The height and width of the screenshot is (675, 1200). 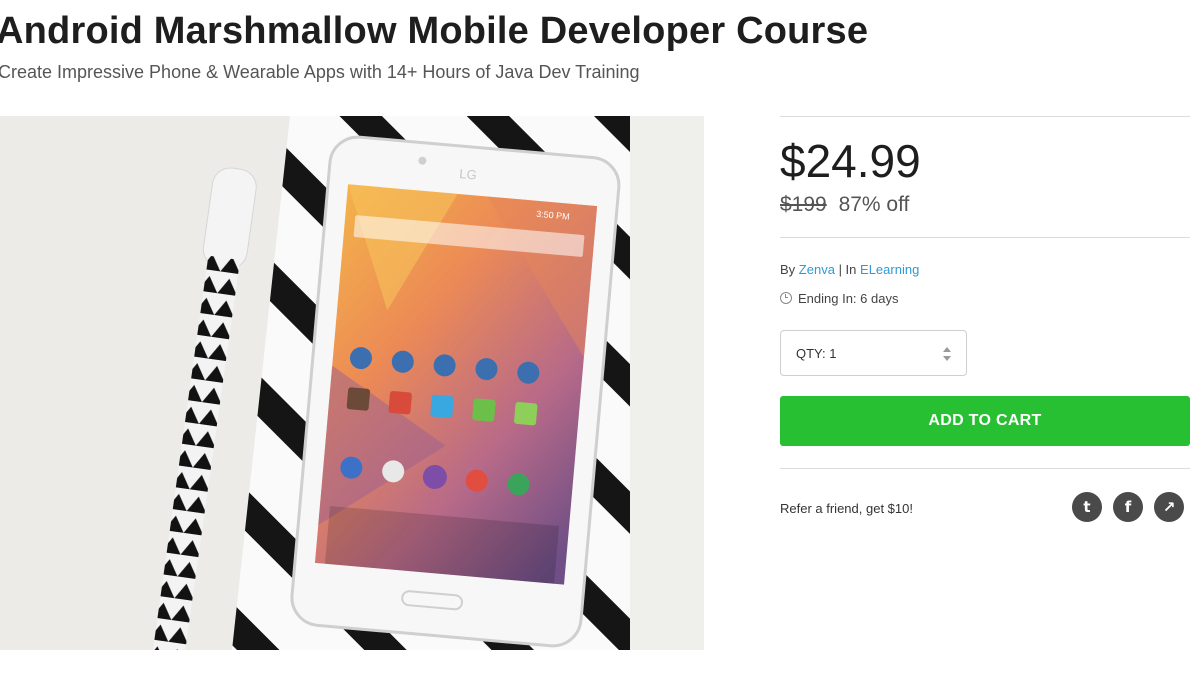 I want to click on facebook-icon: f, so click(x=1128, y=507).